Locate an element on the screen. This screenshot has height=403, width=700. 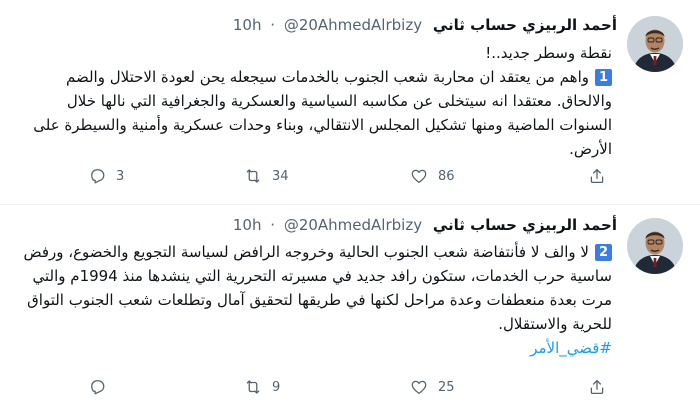
number-badge-icon: 2 is located at coordinates (603, 252).